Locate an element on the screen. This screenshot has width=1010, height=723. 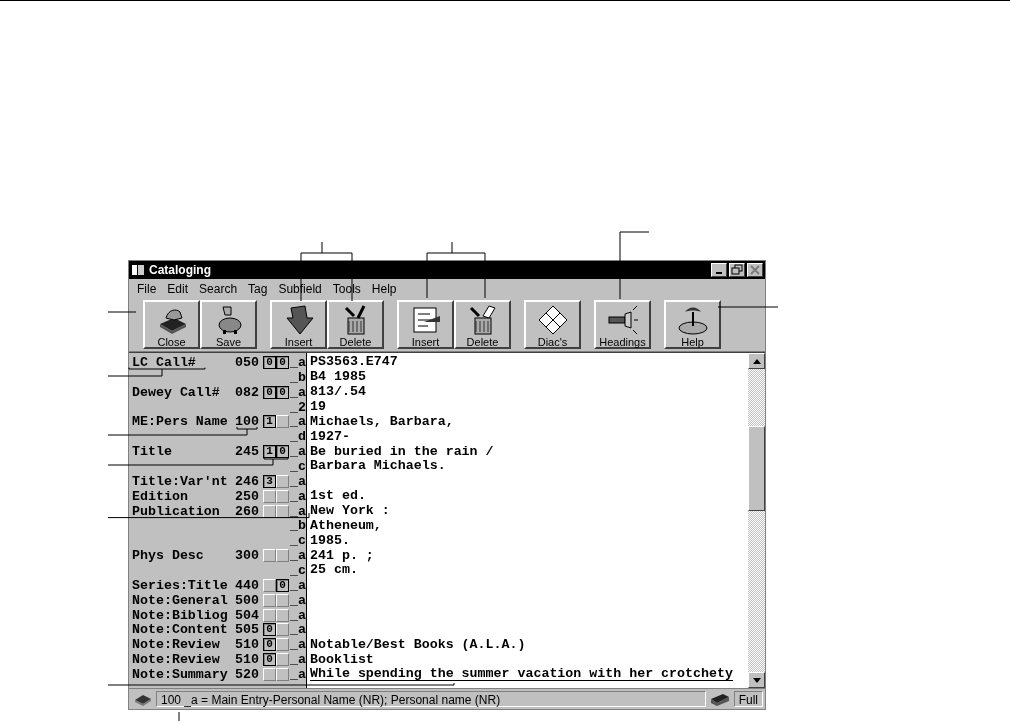
close-icon is located at coordinates (755, 270).